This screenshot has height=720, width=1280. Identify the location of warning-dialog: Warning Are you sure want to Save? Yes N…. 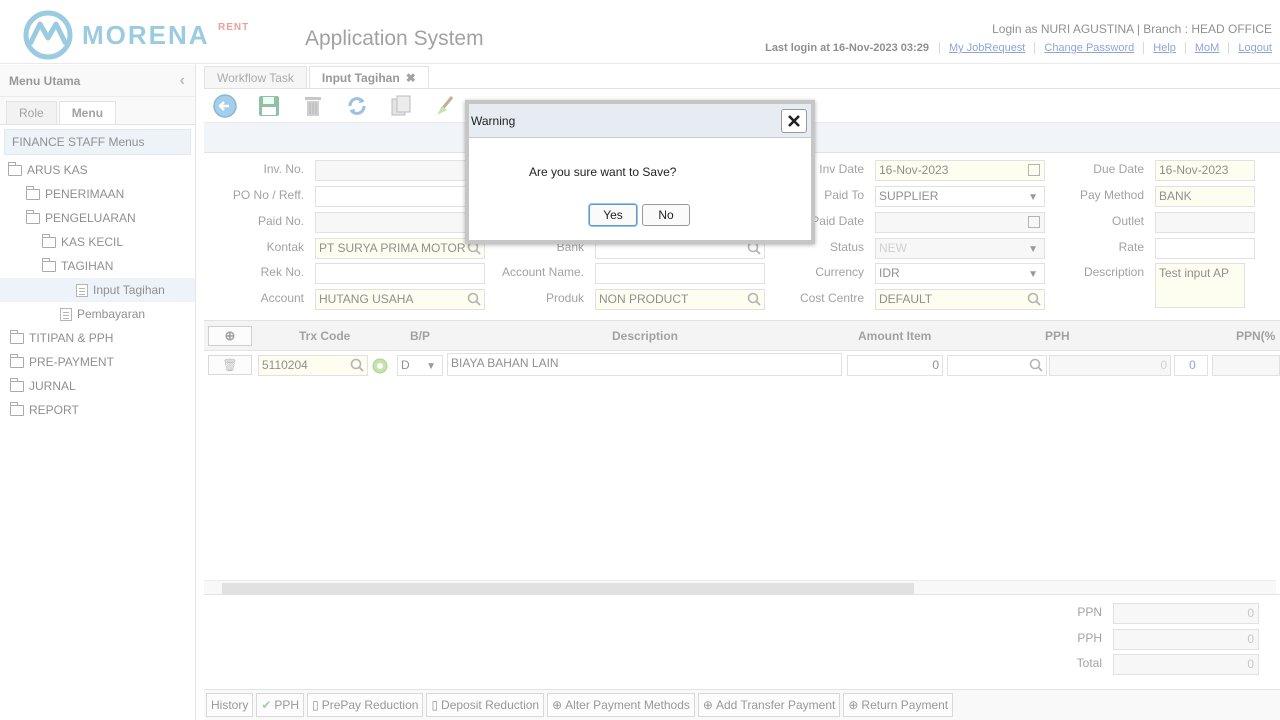
(640, 172).